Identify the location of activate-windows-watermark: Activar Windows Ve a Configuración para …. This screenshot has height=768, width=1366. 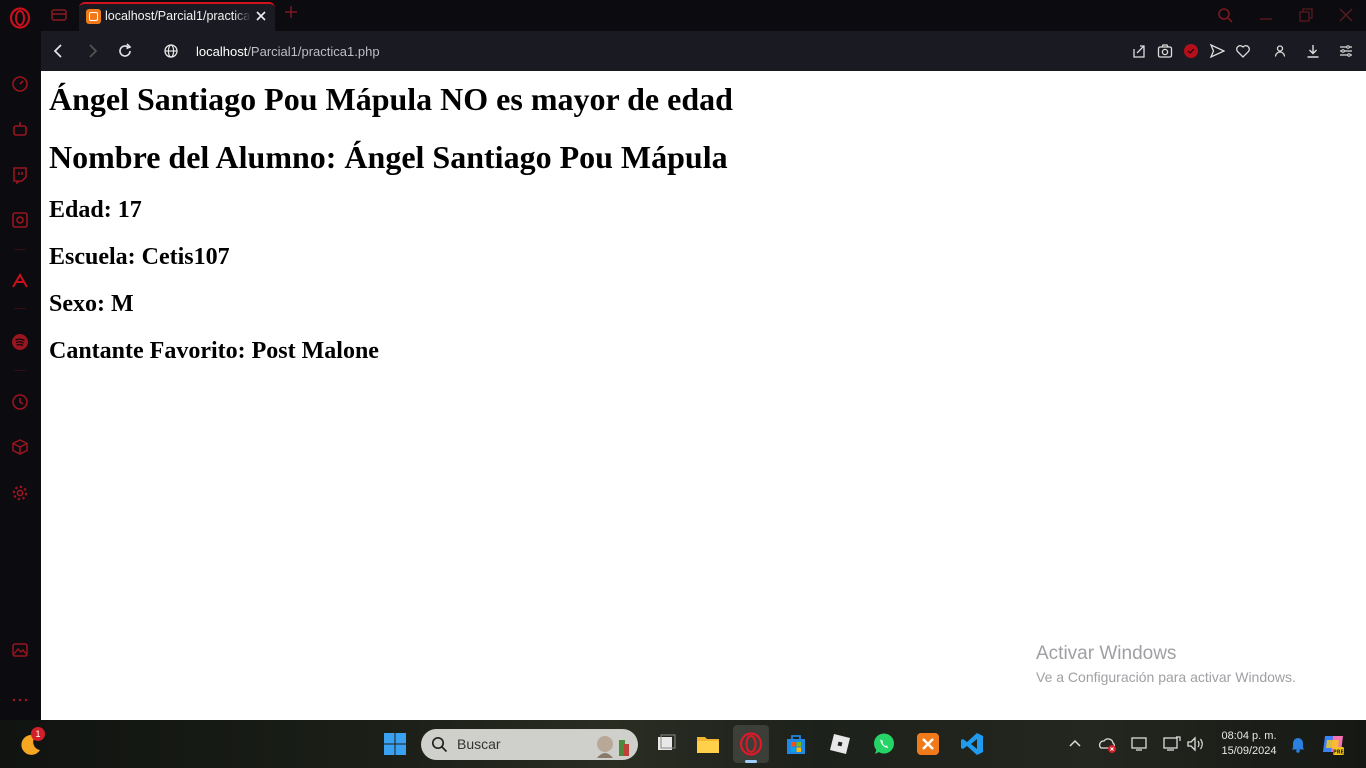
(1166, 664).